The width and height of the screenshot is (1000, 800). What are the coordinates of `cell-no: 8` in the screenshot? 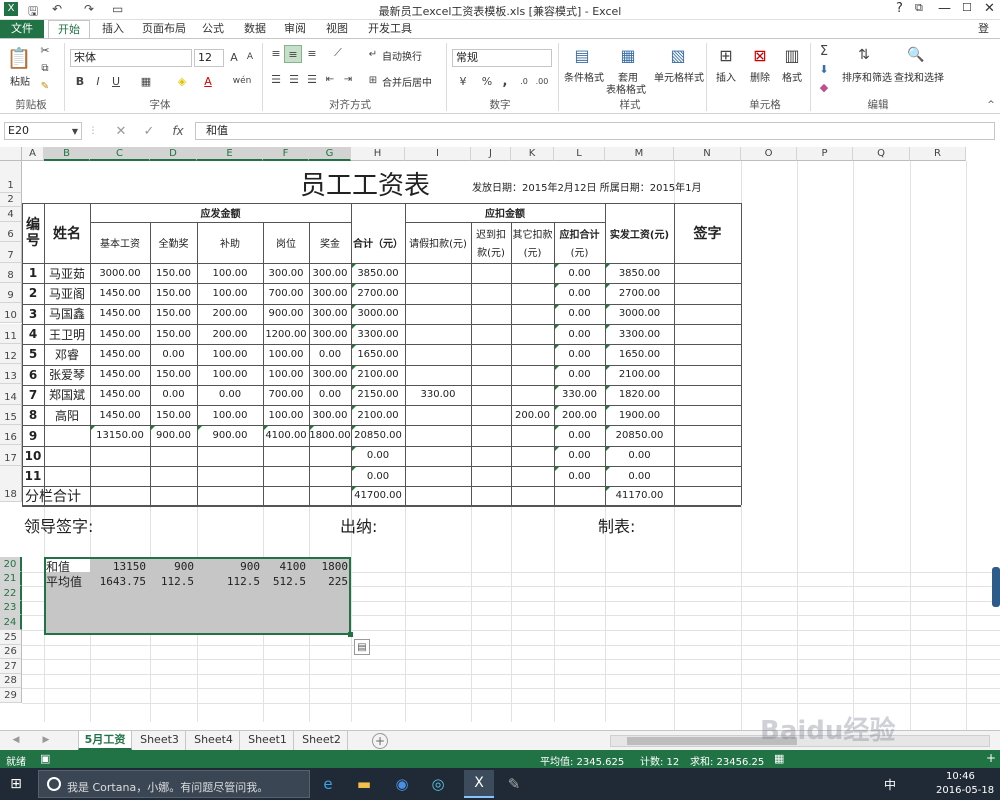 It's located at (33, 415).